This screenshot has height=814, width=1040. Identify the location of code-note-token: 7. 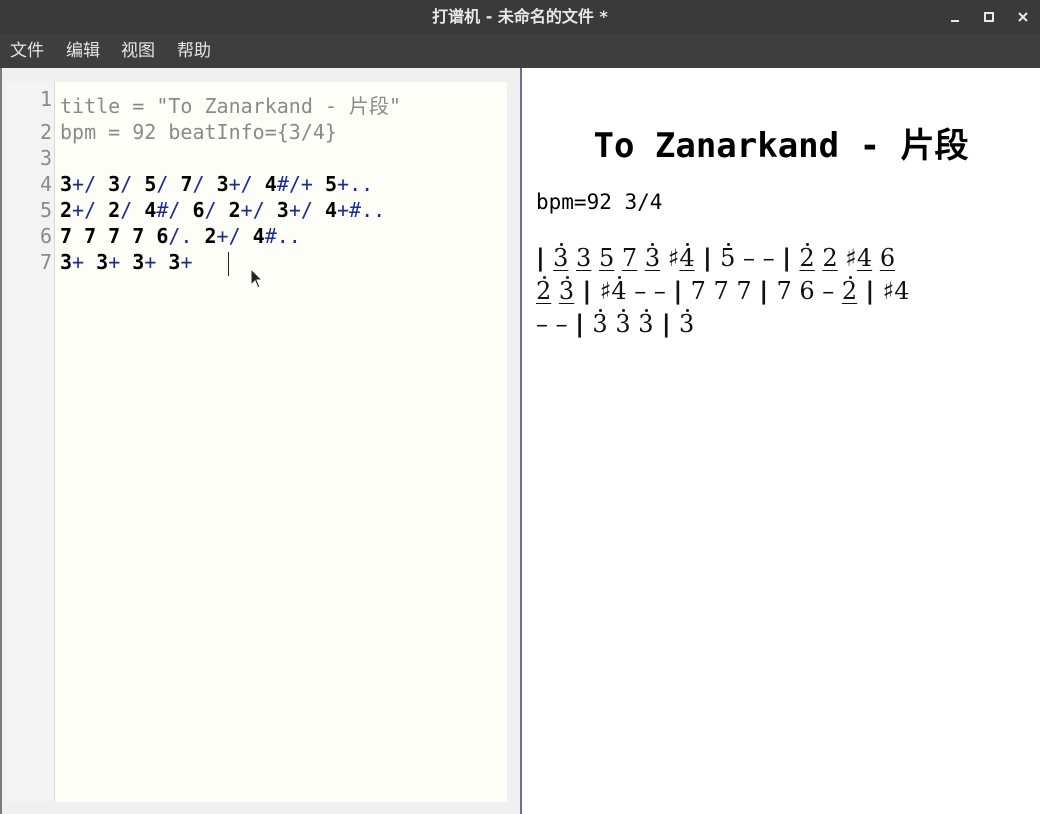
(186, 184).